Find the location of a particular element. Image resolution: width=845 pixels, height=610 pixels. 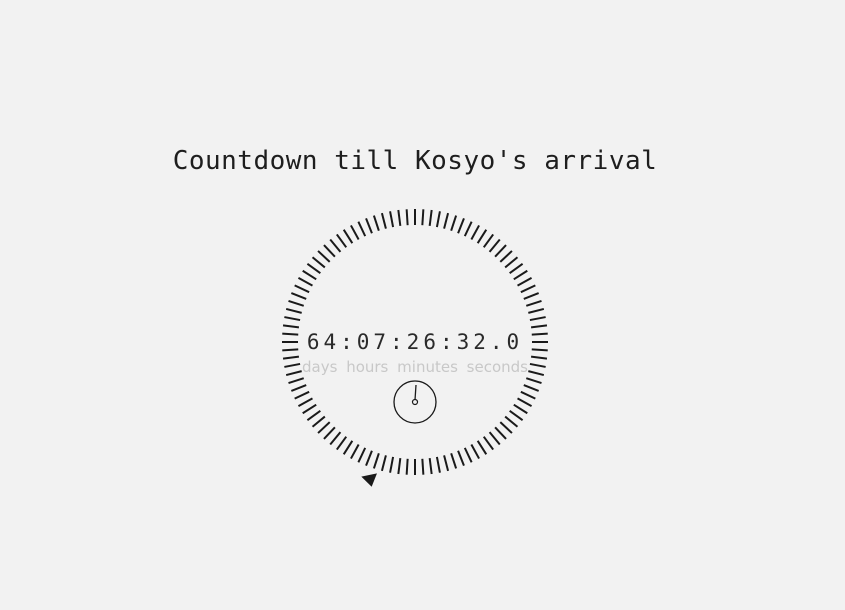

pointer-marker-icon is located at coordinates (369, 480).